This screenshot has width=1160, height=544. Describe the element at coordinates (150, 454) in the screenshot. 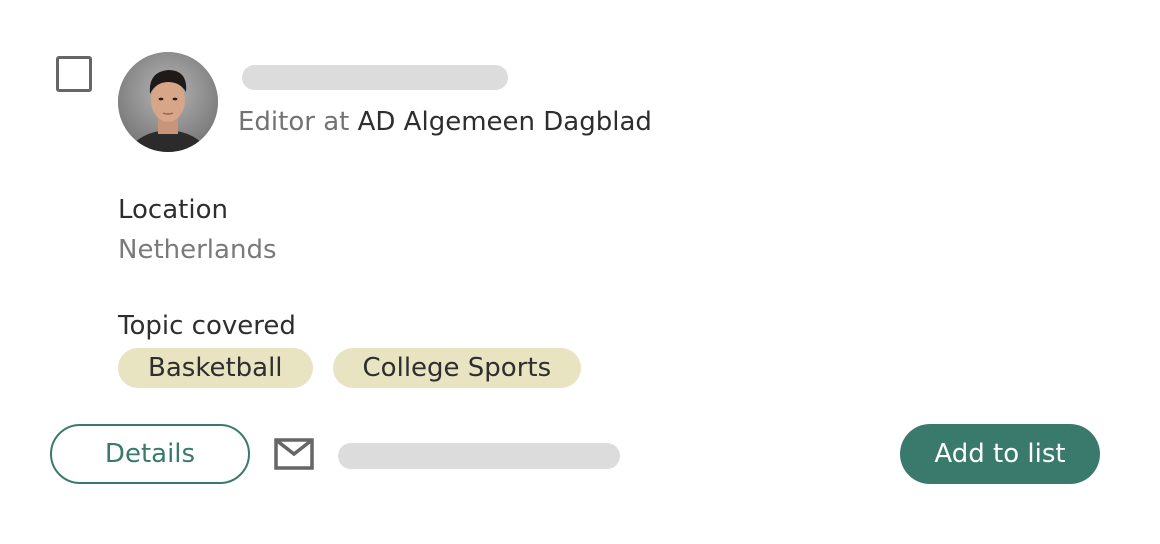

I see `details-button: Details` at that location.